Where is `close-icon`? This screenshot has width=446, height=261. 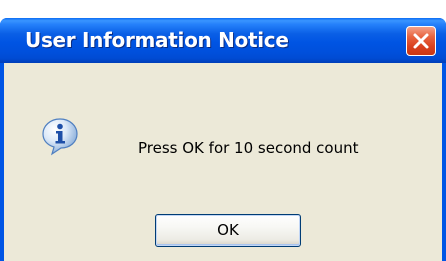 close-icon is located at coordinates (421, 41).